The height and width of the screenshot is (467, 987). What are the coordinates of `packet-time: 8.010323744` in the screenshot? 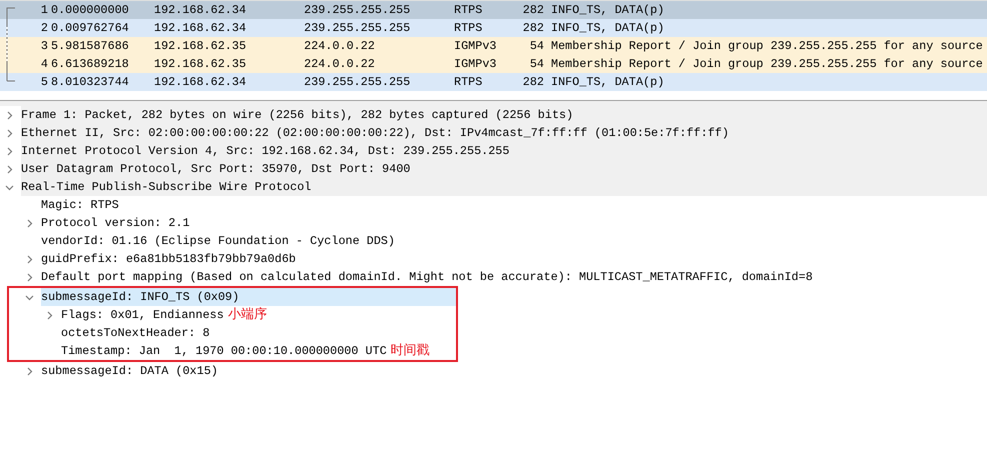 It's located at (90, 82).